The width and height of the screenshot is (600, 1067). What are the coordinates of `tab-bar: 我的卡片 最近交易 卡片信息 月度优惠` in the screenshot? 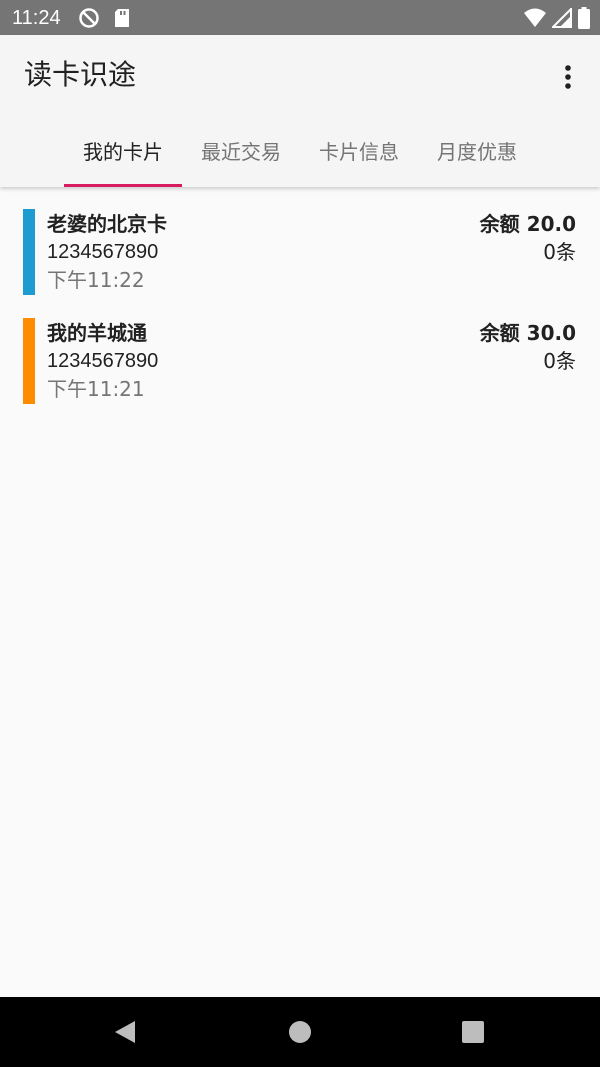 It's located at (300, 157).